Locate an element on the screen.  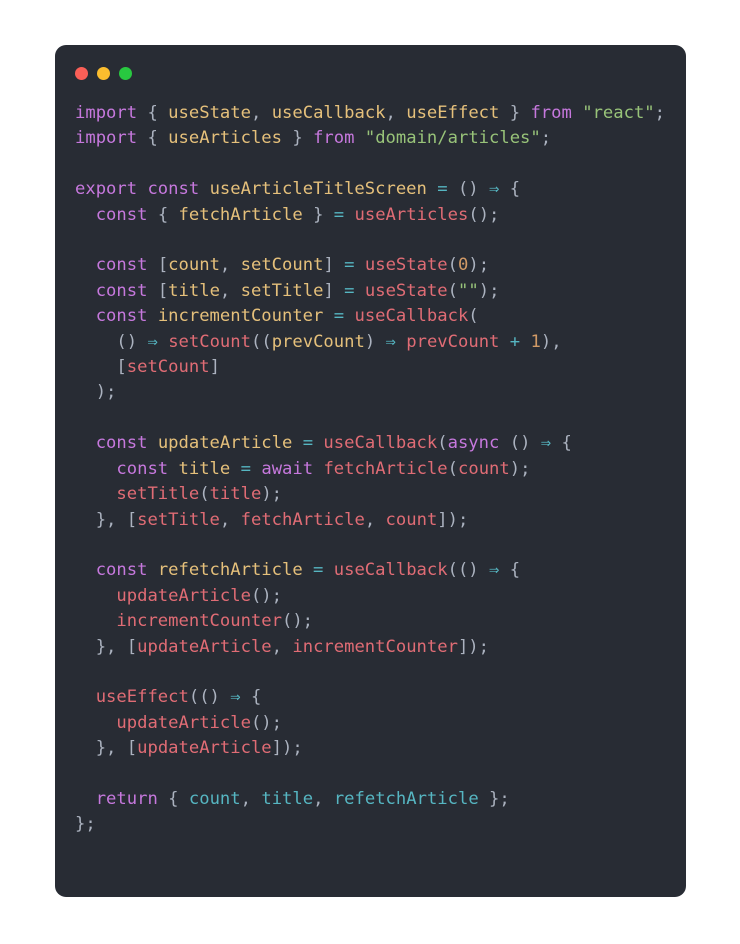
code-token-punct: ), is located at coordinates (551, 341).